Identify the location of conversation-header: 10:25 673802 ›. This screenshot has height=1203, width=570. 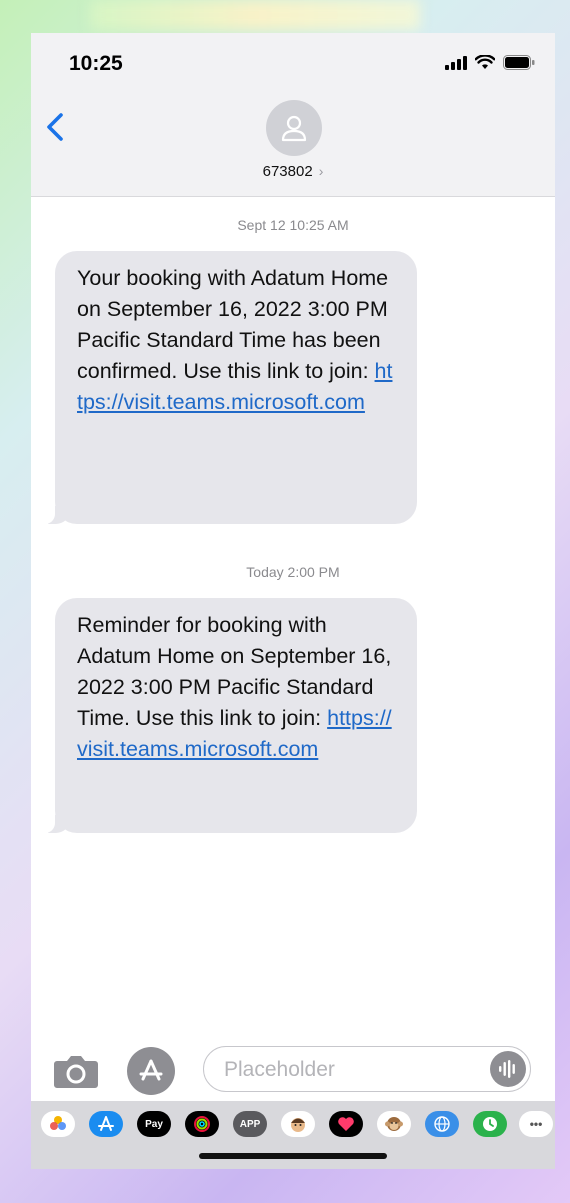
(293, 115).